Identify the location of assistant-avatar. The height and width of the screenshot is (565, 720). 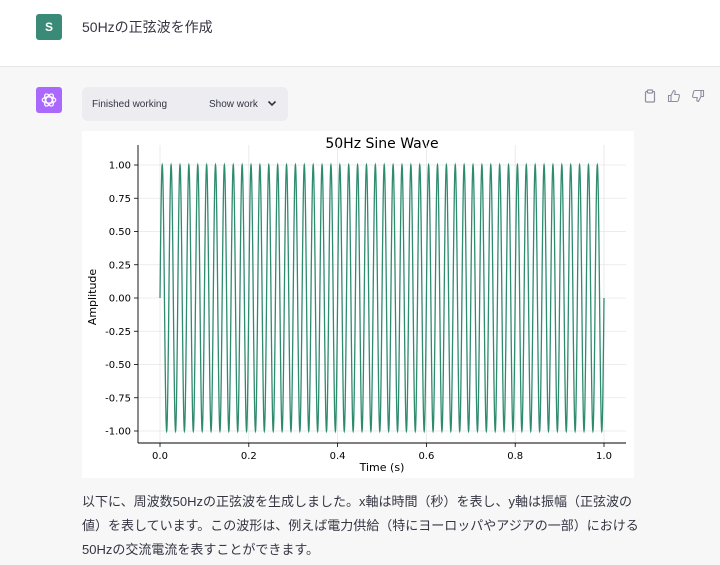
(49, 100).